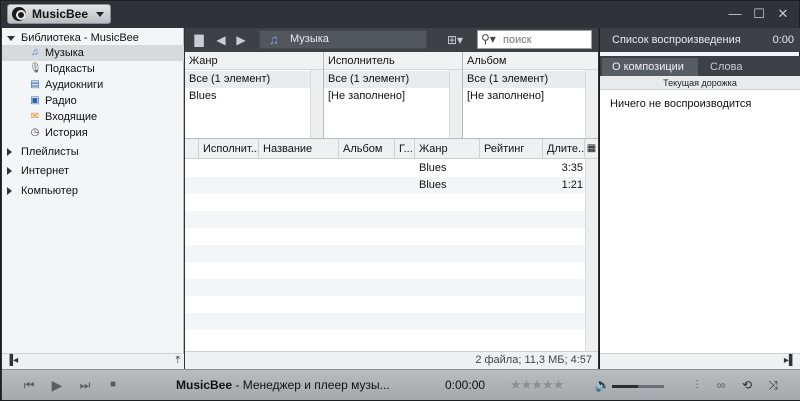  What do you see at coordinates (747, 385) in the screenshot?
I see `repeat-icon: ⟲` at bounding box center [747, 385].